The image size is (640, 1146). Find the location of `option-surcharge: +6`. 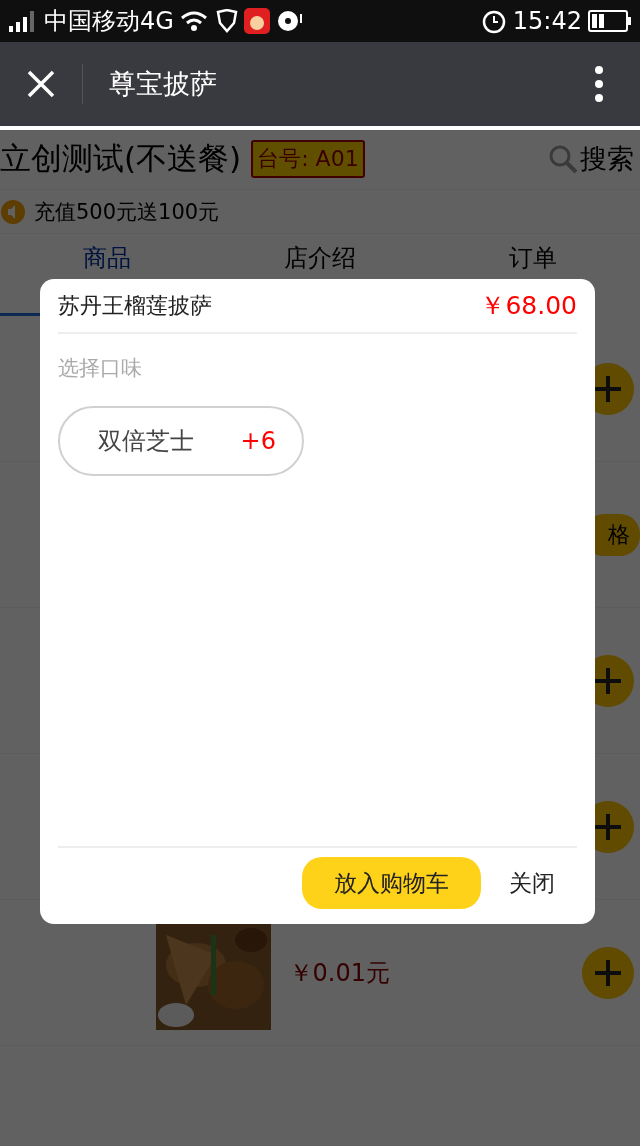

option-surcharge: +6 is located at coordinates (258, 441).